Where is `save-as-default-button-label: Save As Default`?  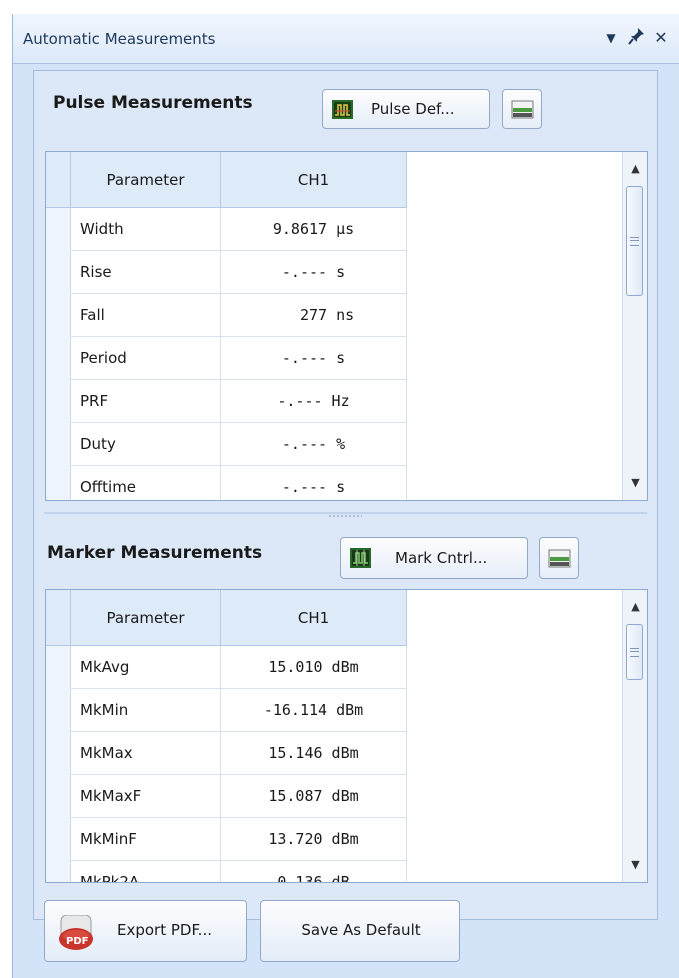
save-as-default-button-label: Save As Default is located at coordinates (361, 930).